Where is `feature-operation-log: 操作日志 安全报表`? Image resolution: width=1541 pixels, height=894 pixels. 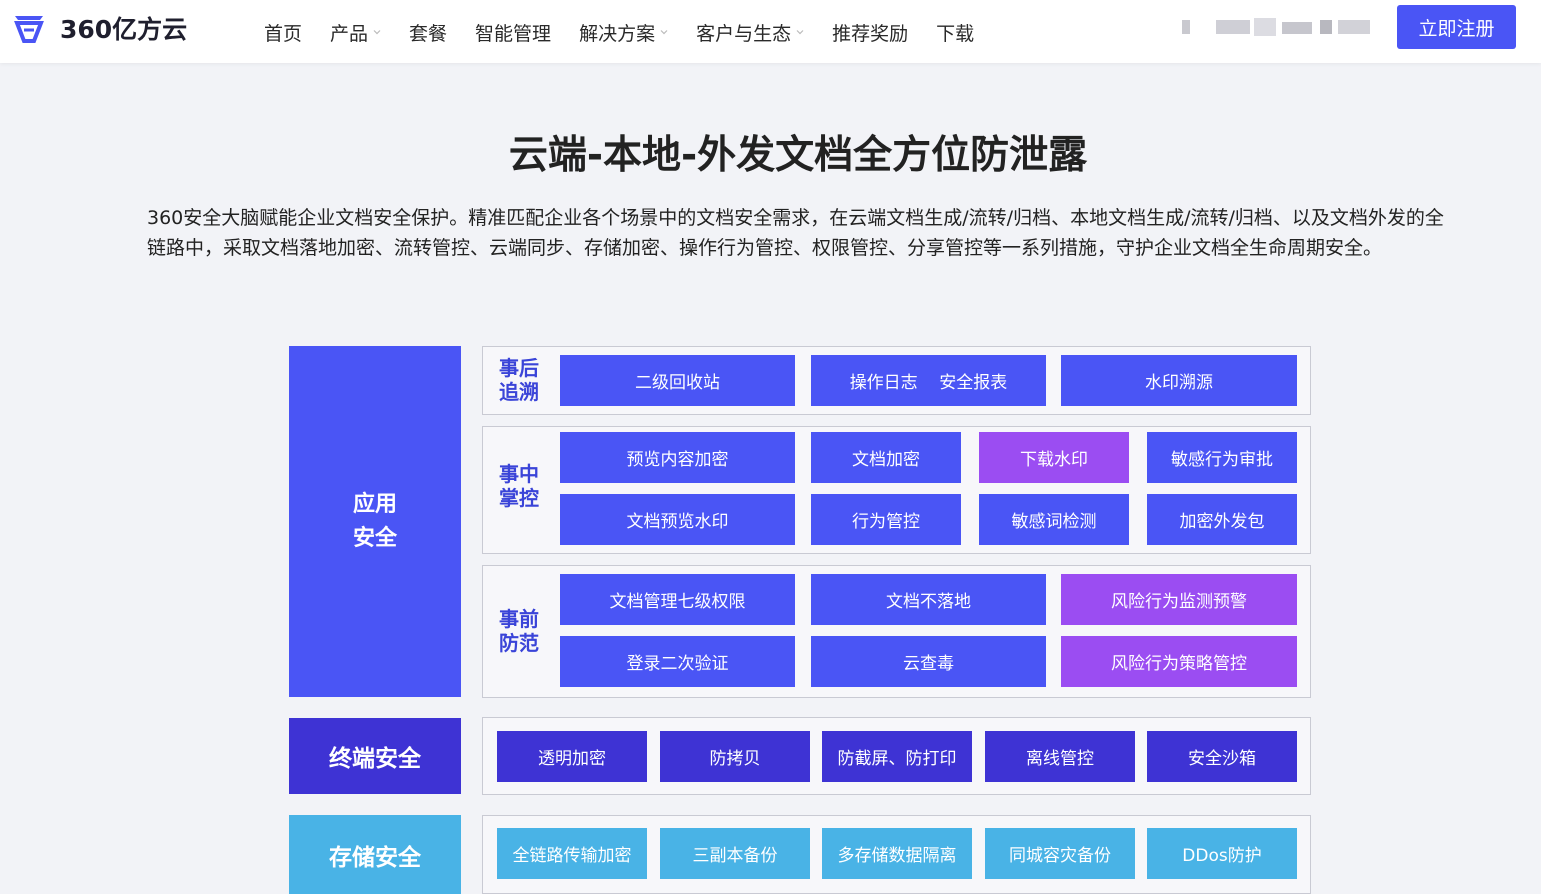
feature-operation-log: 操作日志 安全报表 is located at coordinates (928, 380).